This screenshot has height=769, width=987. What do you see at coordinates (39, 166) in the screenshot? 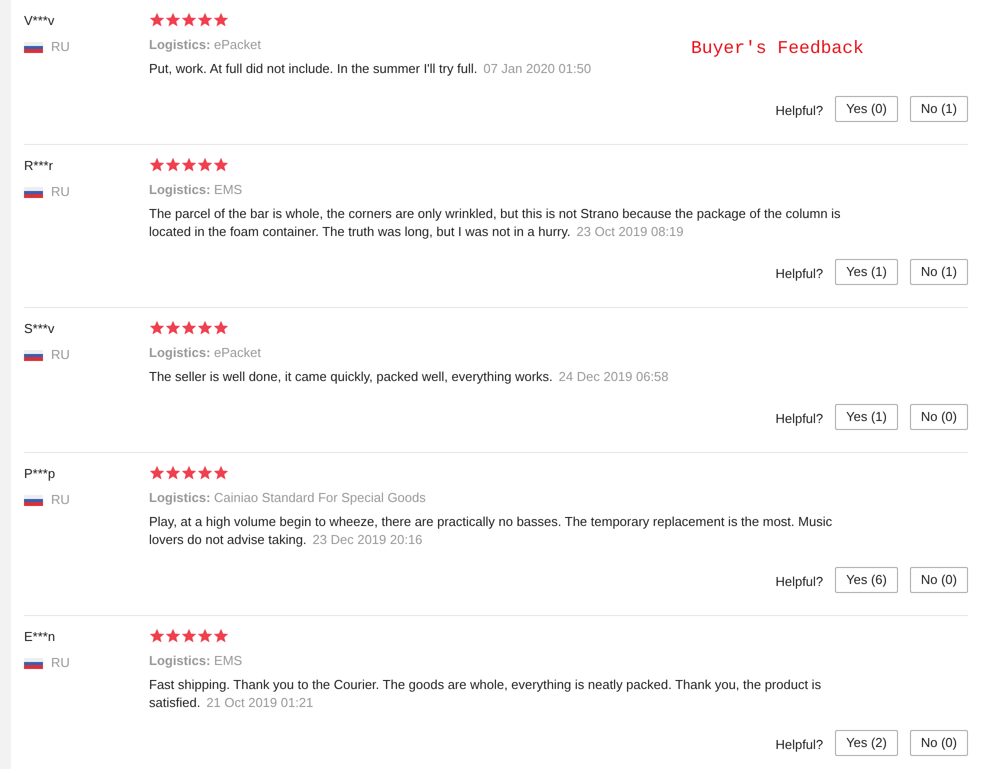
I see `buyer-name: R***r` at bounding box center [39, 166].